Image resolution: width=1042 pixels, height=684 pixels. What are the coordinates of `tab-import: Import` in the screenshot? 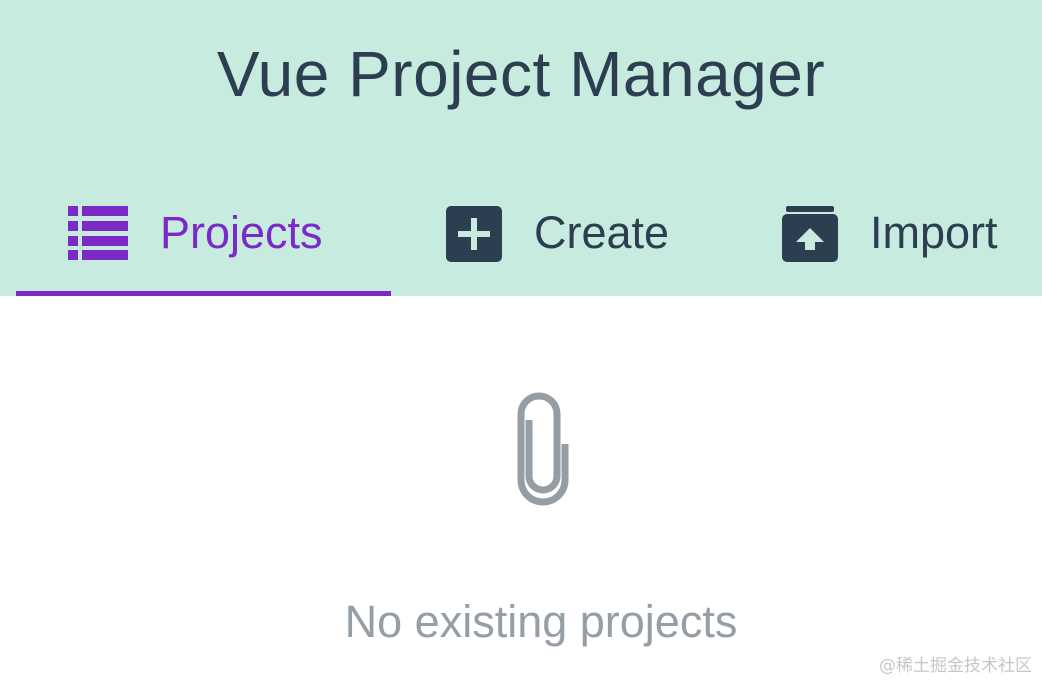 It's located at (901, 241).